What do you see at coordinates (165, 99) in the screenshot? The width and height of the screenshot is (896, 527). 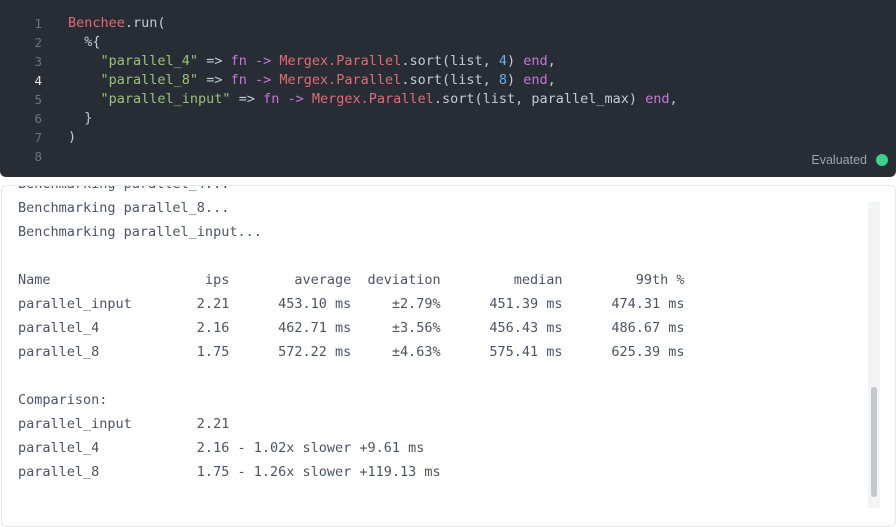 I see `code-token: "parallel_input"` at bounding box center [165, 99].